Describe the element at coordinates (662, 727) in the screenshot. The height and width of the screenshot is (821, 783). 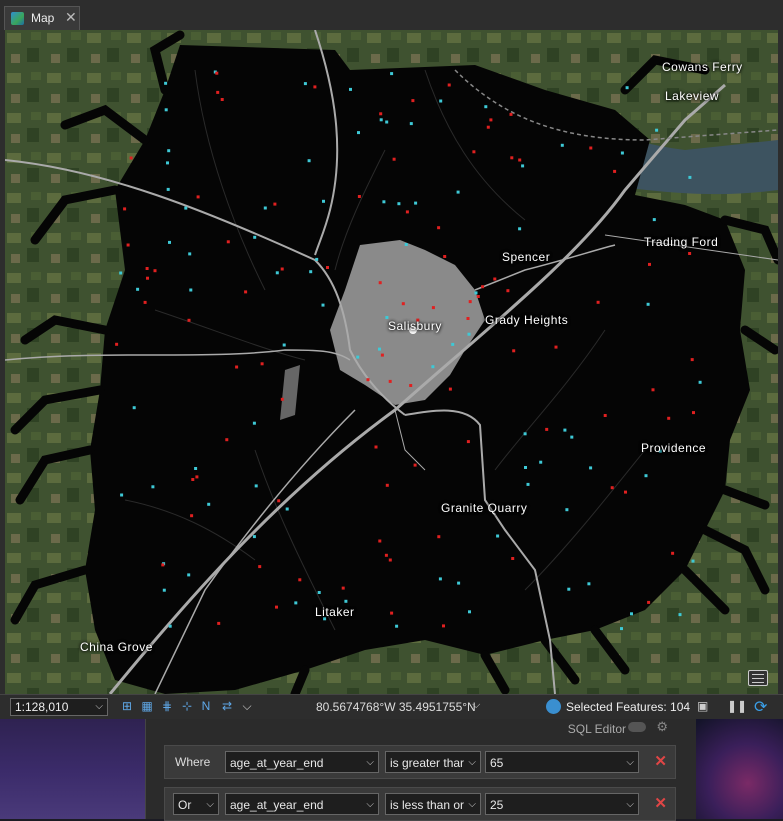
I see `gear-icon: ⚙` at that location.